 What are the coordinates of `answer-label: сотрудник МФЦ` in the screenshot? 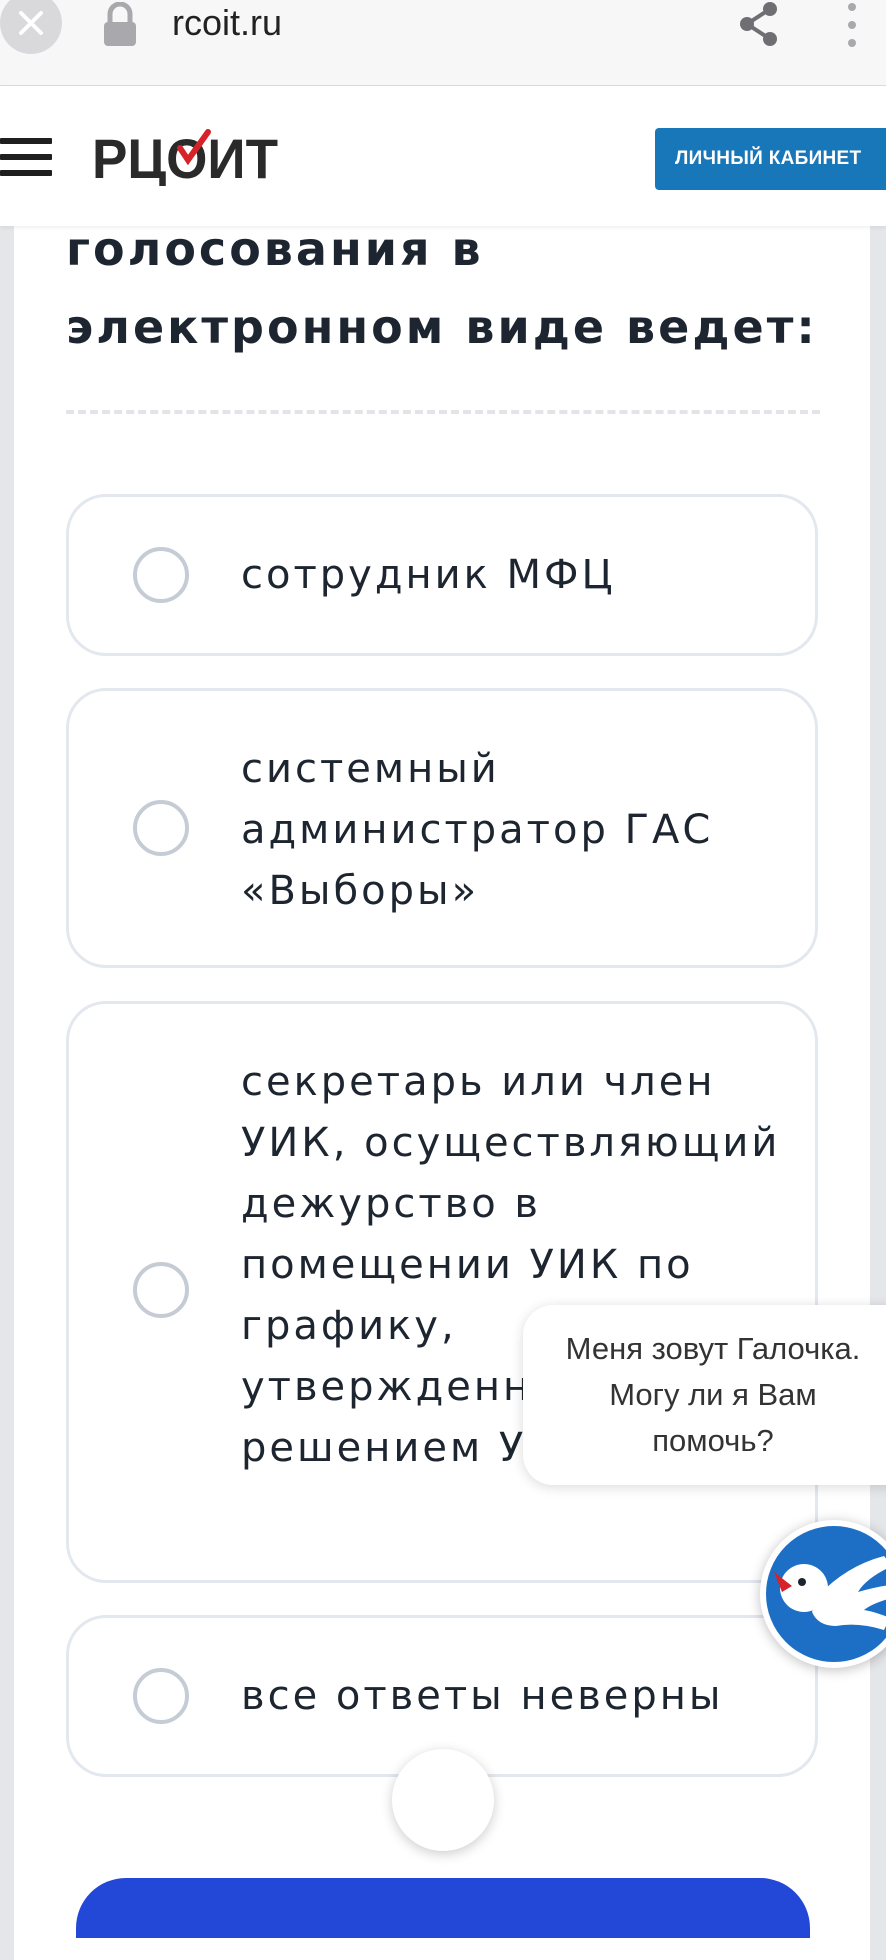 It's located at (428, 575).